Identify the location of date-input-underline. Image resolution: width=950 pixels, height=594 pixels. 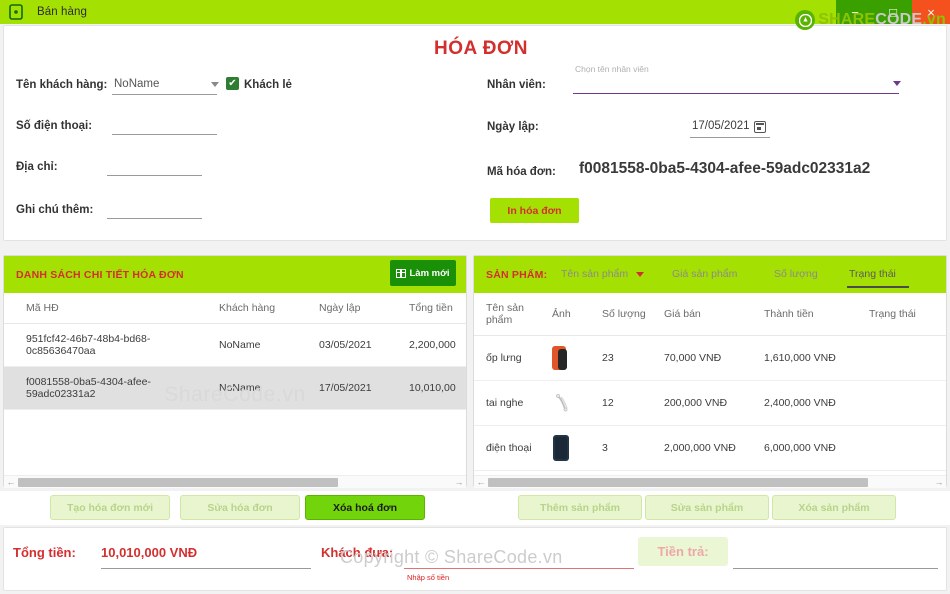
(730, 137).